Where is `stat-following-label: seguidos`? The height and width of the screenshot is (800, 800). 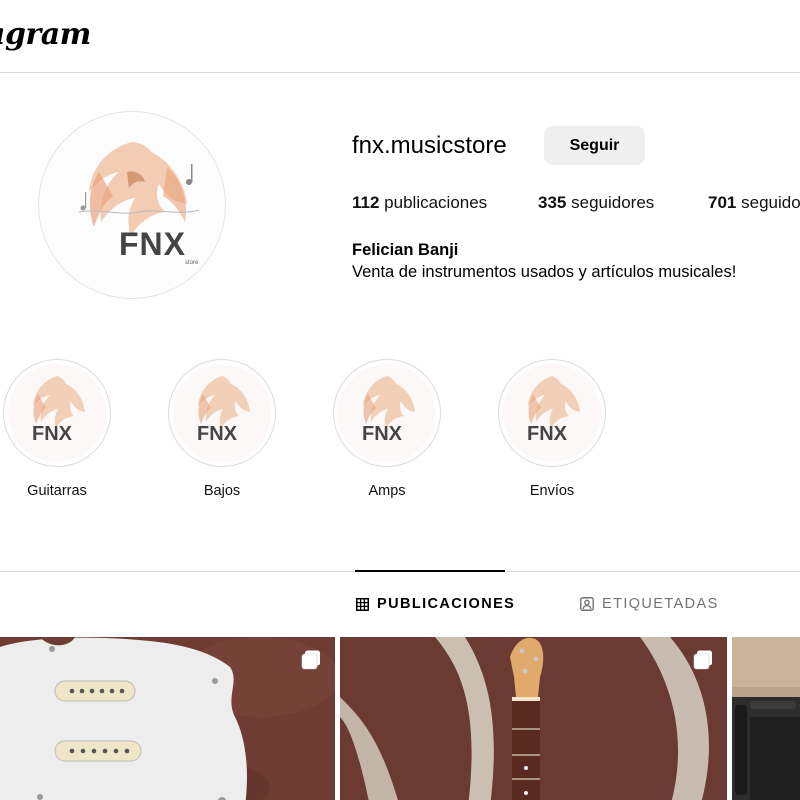 stat-following-label: seguidos is located at coordinates (770, 202).